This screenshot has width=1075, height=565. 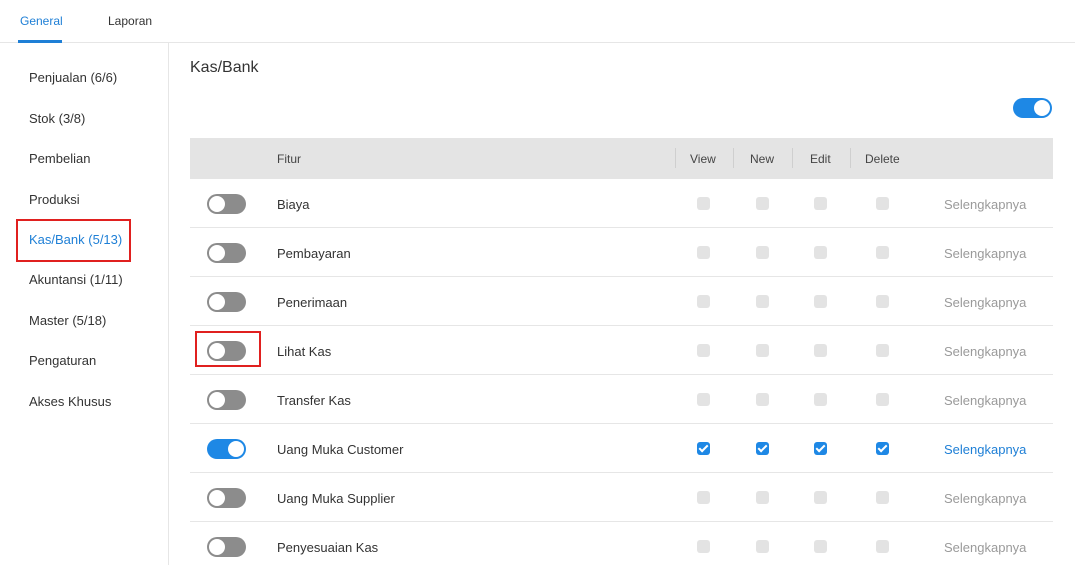 What do you see at coordinates (224, 67) in the screenshot?
I see `page-title: Kas/Bank` at bounding box center [224, 67].